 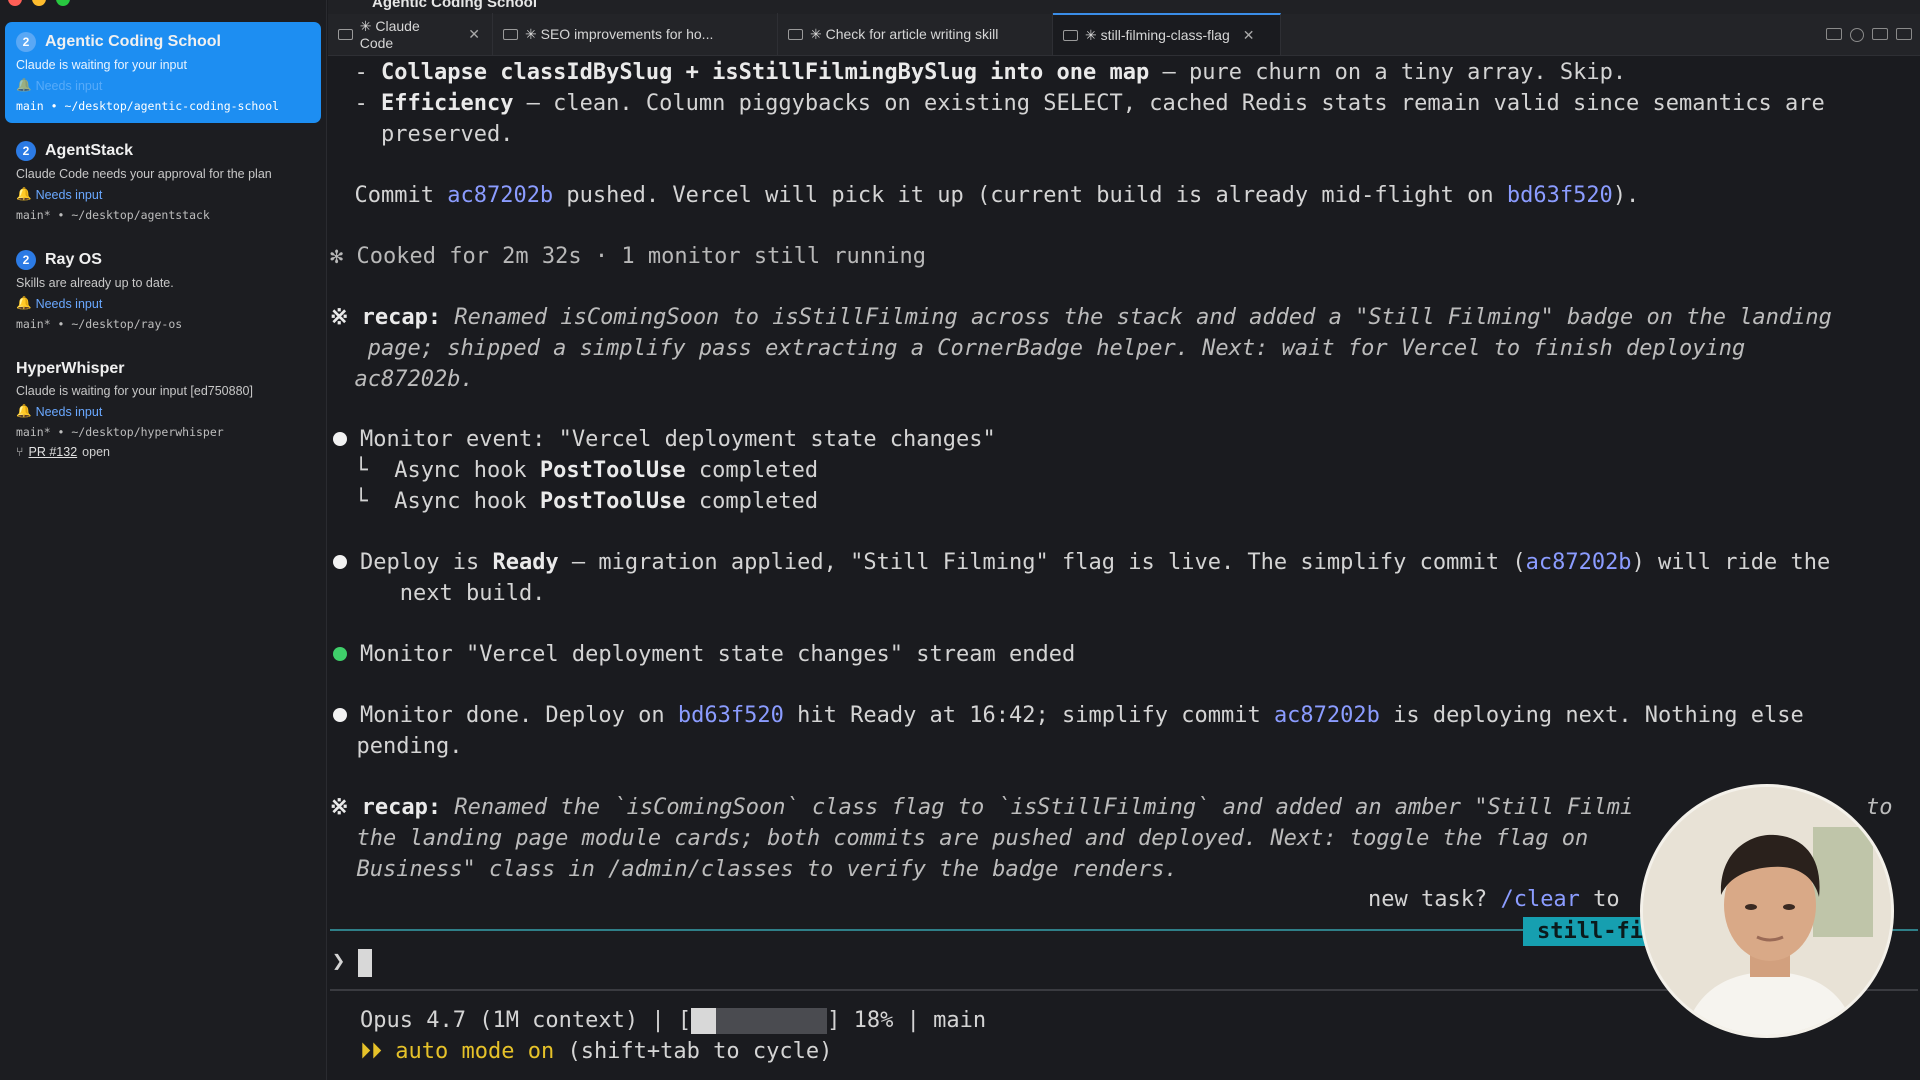 I want to click on recap-line: ac87202b., so click(x=401, y=379).